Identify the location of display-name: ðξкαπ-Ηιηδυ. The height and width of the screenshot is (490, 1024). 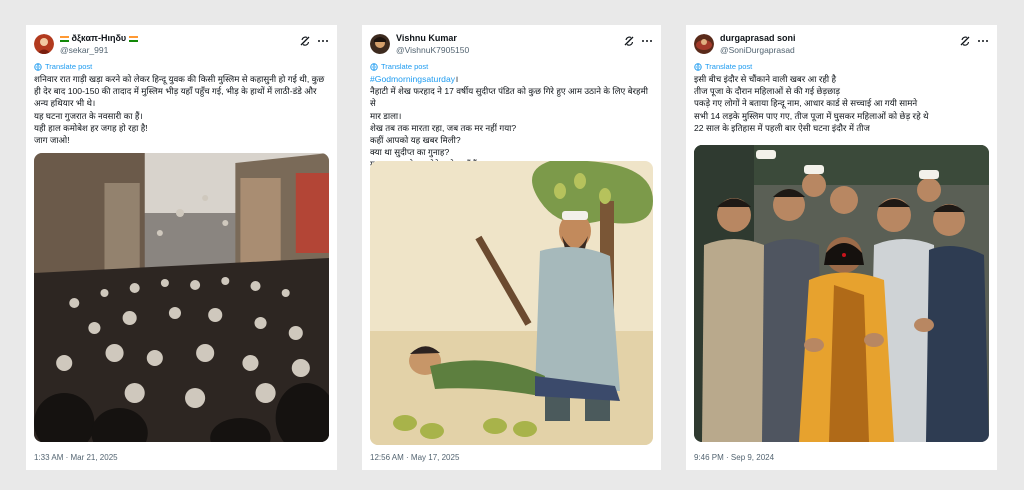
(99, 38).